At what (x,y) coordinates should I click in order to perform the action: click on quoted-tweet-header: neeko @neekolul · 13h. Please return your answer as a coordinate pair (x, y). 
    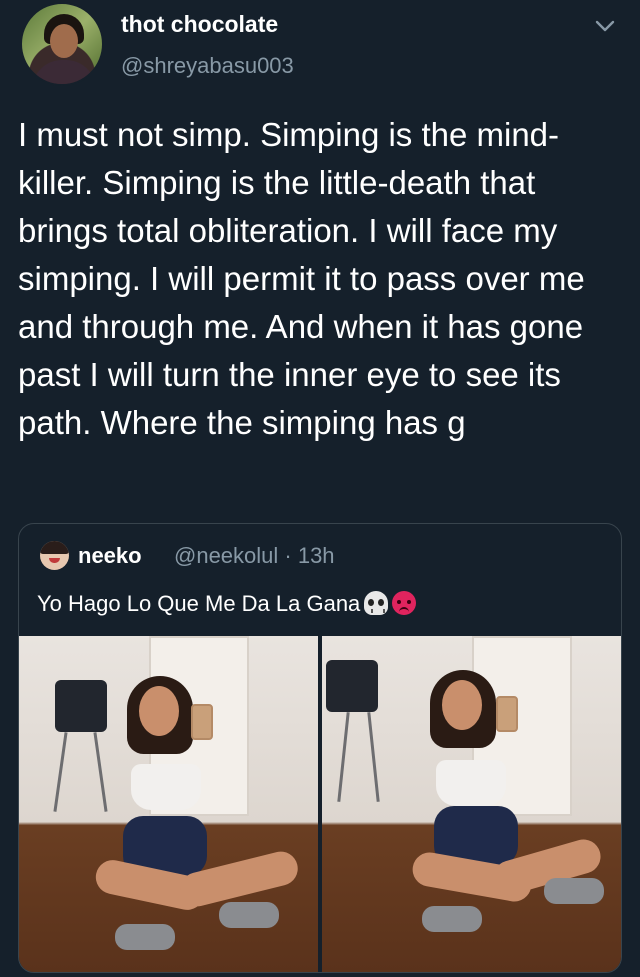
    Looking at the image, I should click on (317, 556).